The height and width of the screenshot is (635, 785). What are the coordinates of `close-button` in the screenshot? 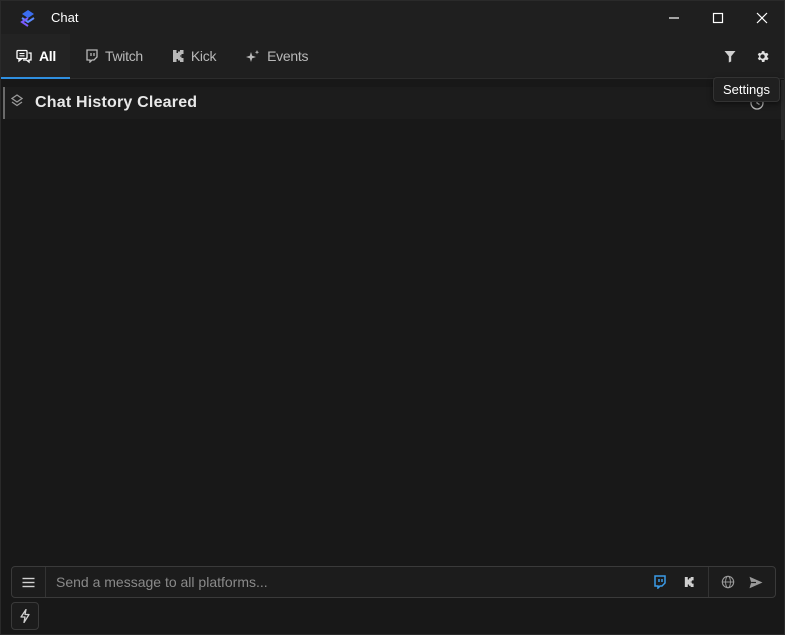 It's located at (762, 17).